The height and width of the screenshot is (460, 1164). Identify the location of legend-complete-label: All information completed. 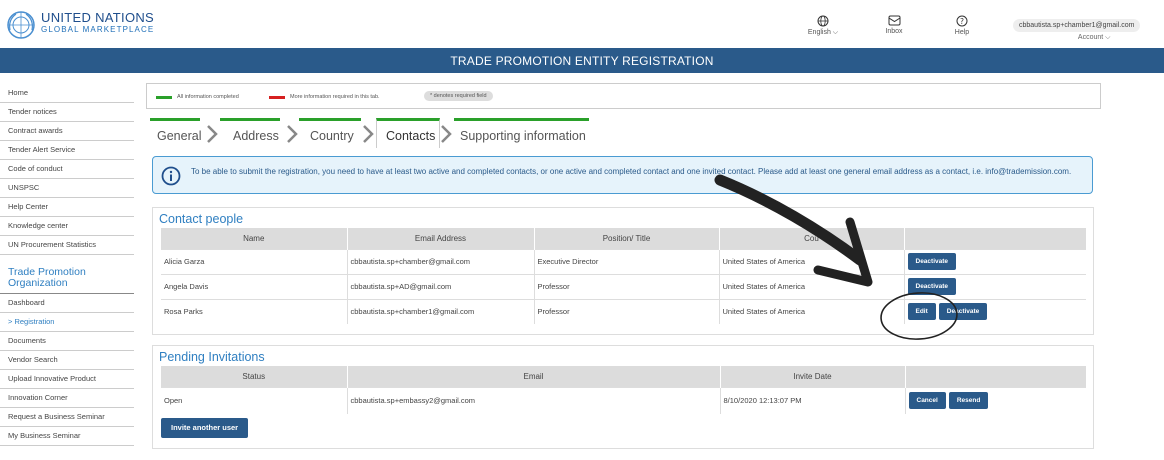
(208, 97).